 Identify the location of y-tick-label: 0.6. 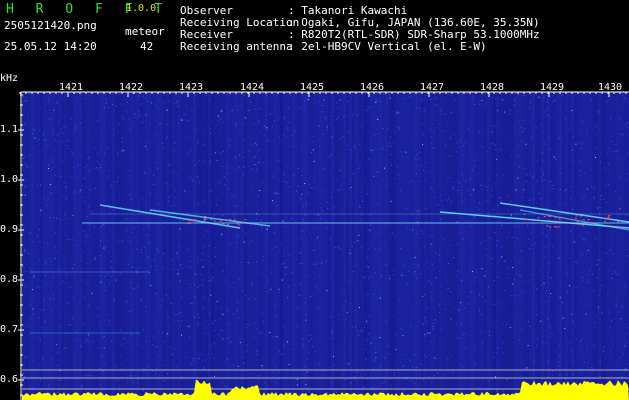
(9, 379).